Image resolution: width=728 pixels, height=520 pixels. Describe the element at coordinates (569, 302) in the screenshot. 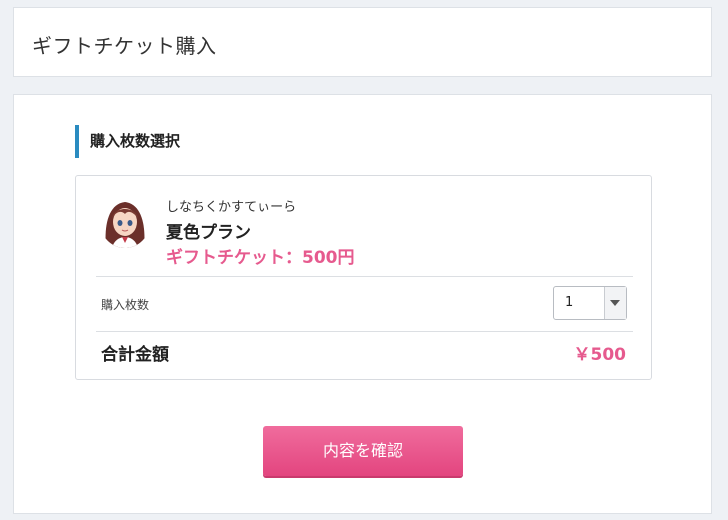

I see `quantity-value: 1` at that location.